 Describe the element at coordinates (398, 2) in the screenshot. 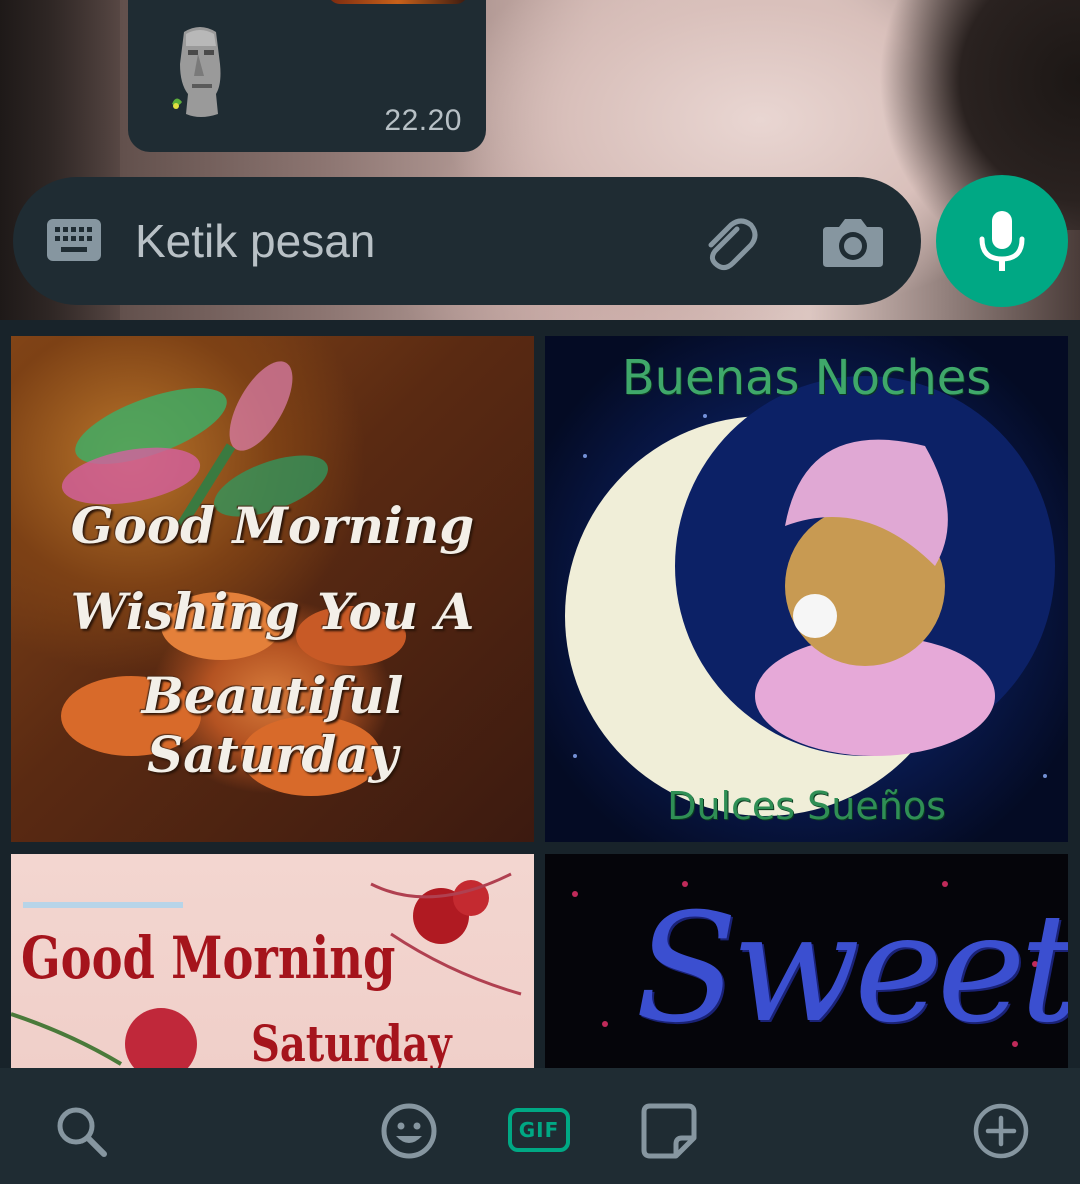

I see `previous-image-edge` at that location.